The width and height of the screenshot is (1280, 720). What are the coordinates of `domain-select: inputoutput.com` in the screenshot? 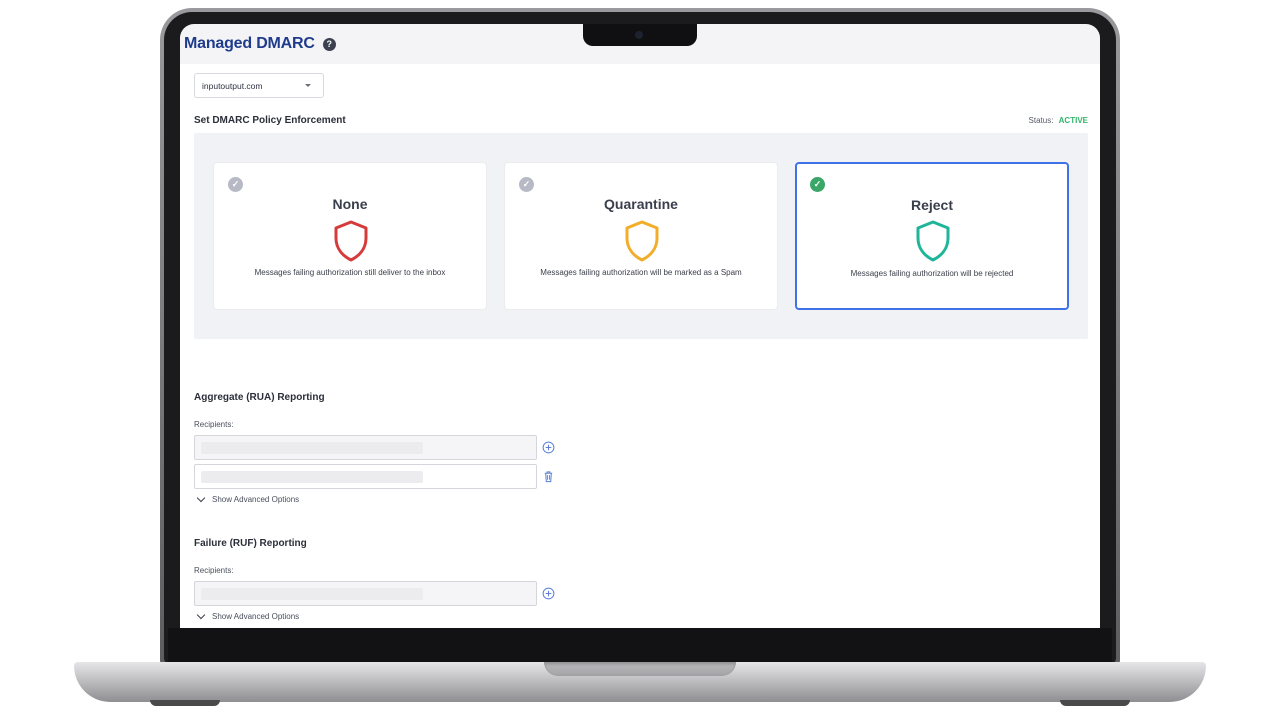 It's located at (259, 85).